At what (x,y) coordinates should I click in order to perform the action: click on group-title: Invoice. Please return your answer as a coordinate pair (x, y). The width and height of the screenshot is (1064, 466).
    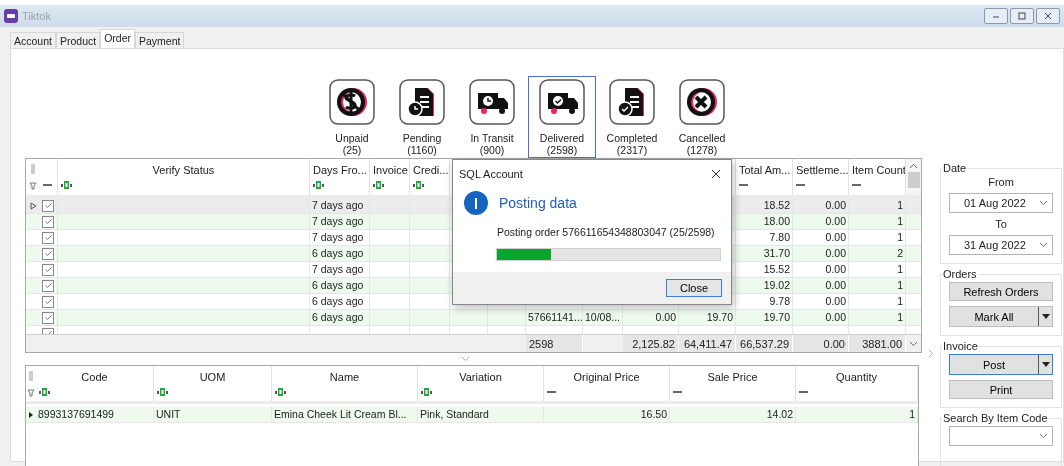
    Looking at the image, I should click on (960, 346).